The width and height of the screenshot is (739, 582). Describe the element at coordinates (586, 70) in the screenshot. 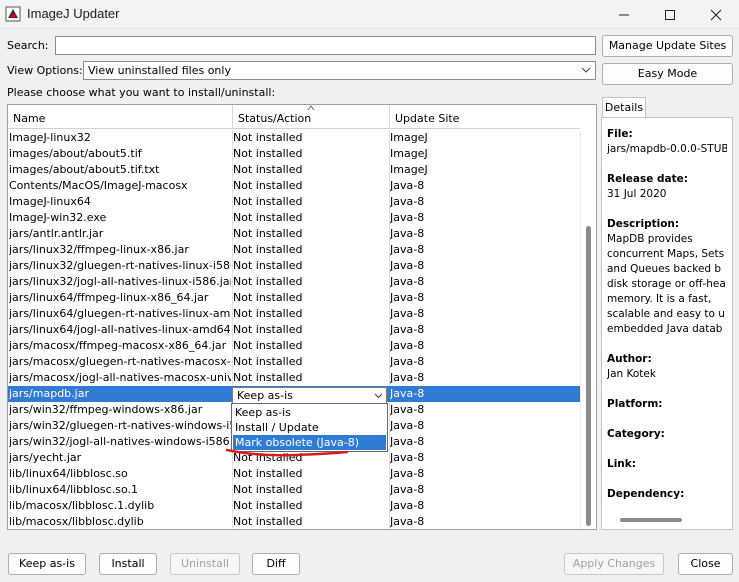

I see `chevron-down-icon` at that location.